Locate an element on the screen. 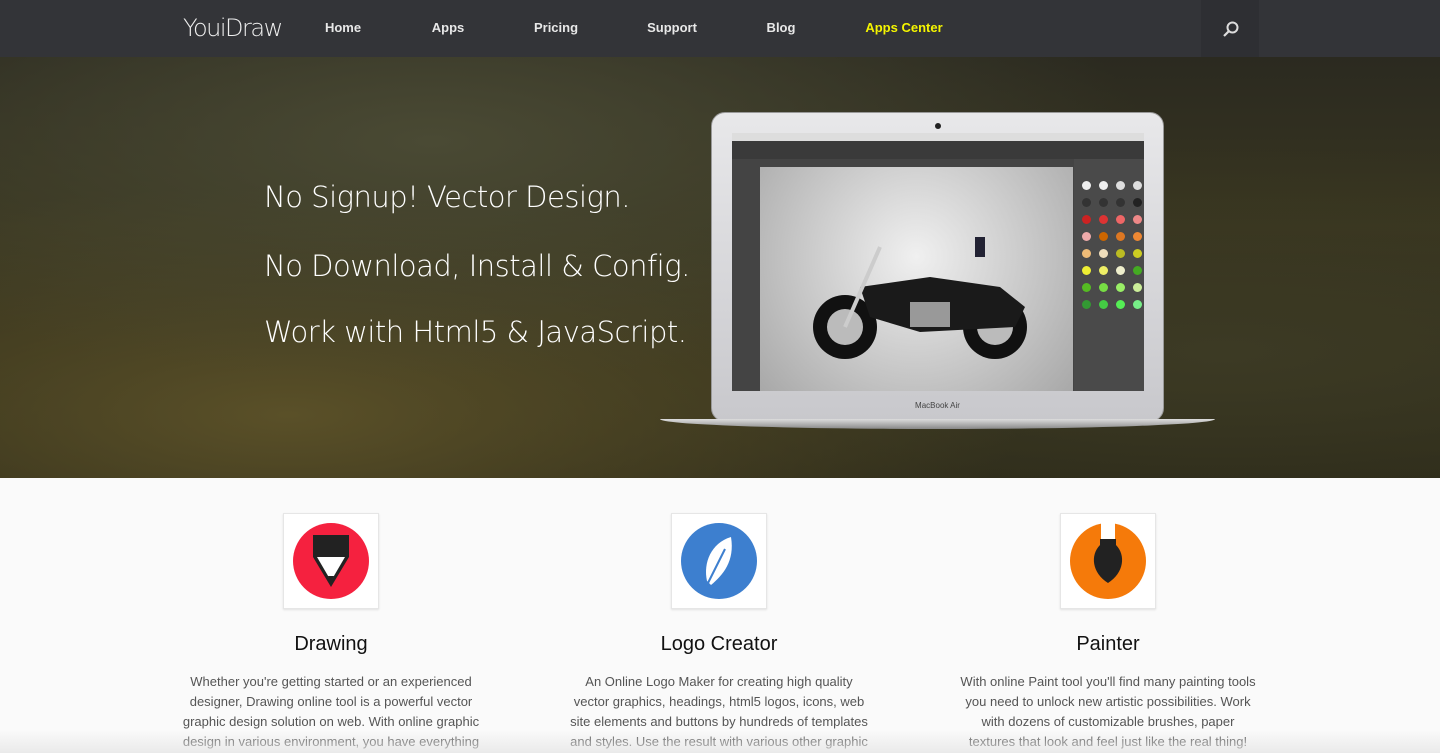 The width and height of the screenshot is (1440, 753). pencil-icon is located at coordinates (331, 561).